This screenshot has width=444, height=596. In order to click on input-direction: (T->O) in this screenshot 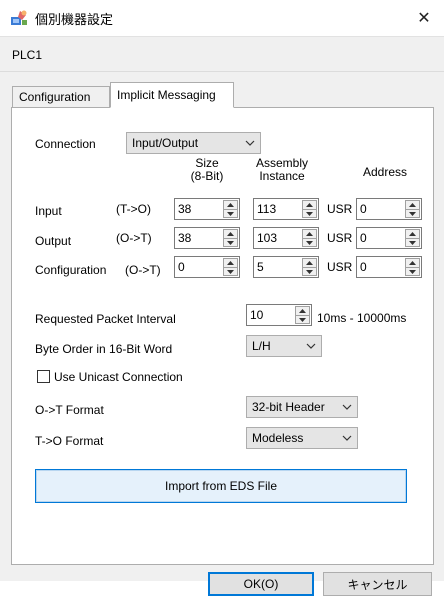, I will do `click(133, 209)`.